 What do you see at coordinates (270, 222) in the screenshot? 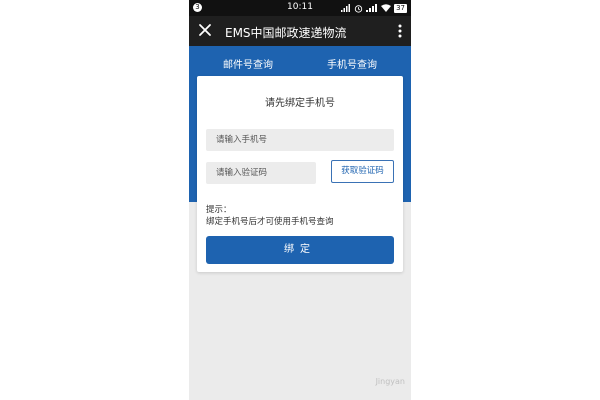
I see `tip-text: 绑定手机号后才可使用手机号查询` at bounding box center [270, 222].